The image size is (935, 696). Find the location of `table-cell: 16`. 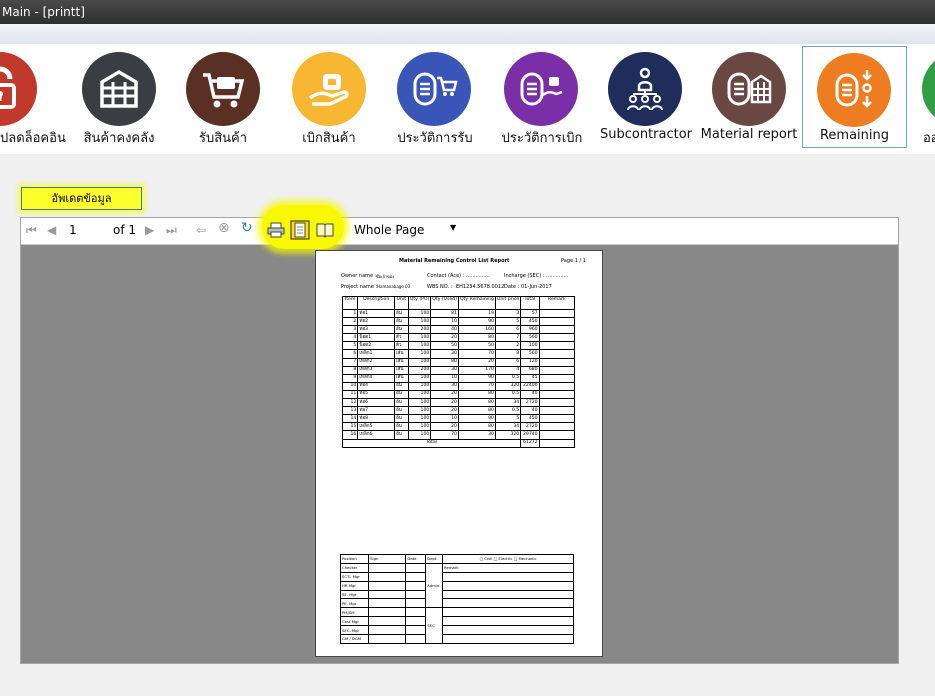

table-cell: 16 is located at coordinates (350, 435).